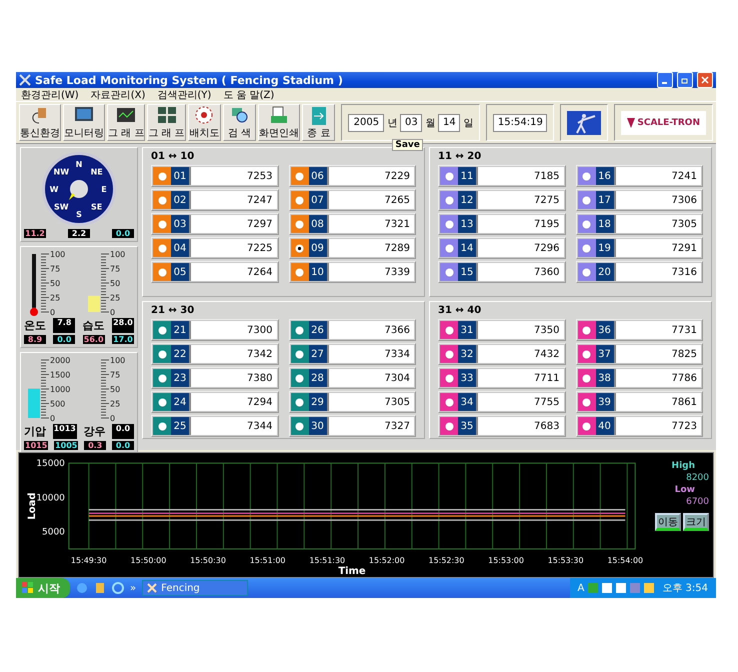 The height and width of the screenshot is (672, 738). I want to click on app-icon, so click(100, 588).